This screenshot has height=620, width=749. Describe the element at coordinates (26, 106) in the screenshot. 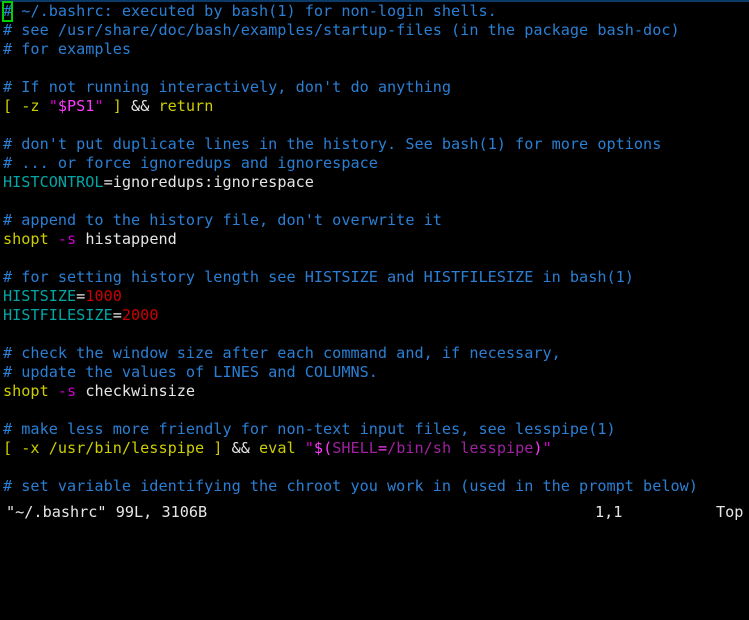

I see `code-token: [ -z` at that location.